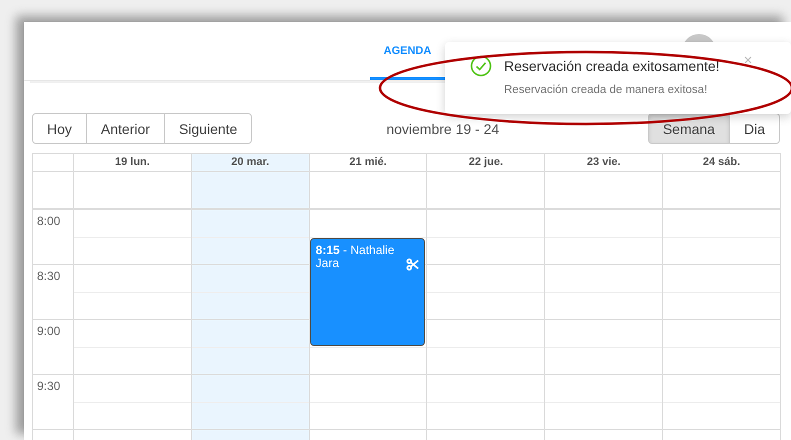 This screenshot has height=440, width=791. I want to click on time-label: 9:00, so click(48, 331).